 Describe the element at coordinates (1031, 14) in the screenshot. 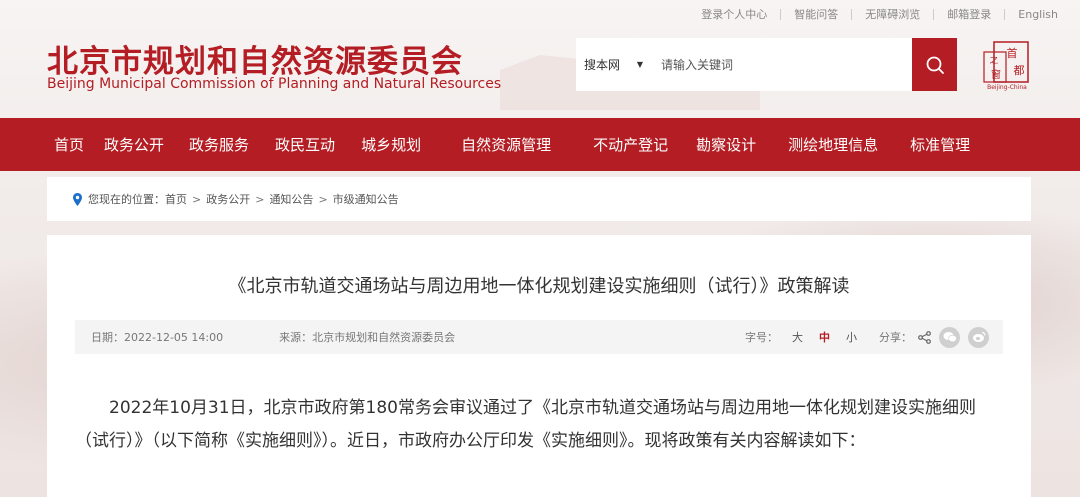

I see `english-link: English` at that location.